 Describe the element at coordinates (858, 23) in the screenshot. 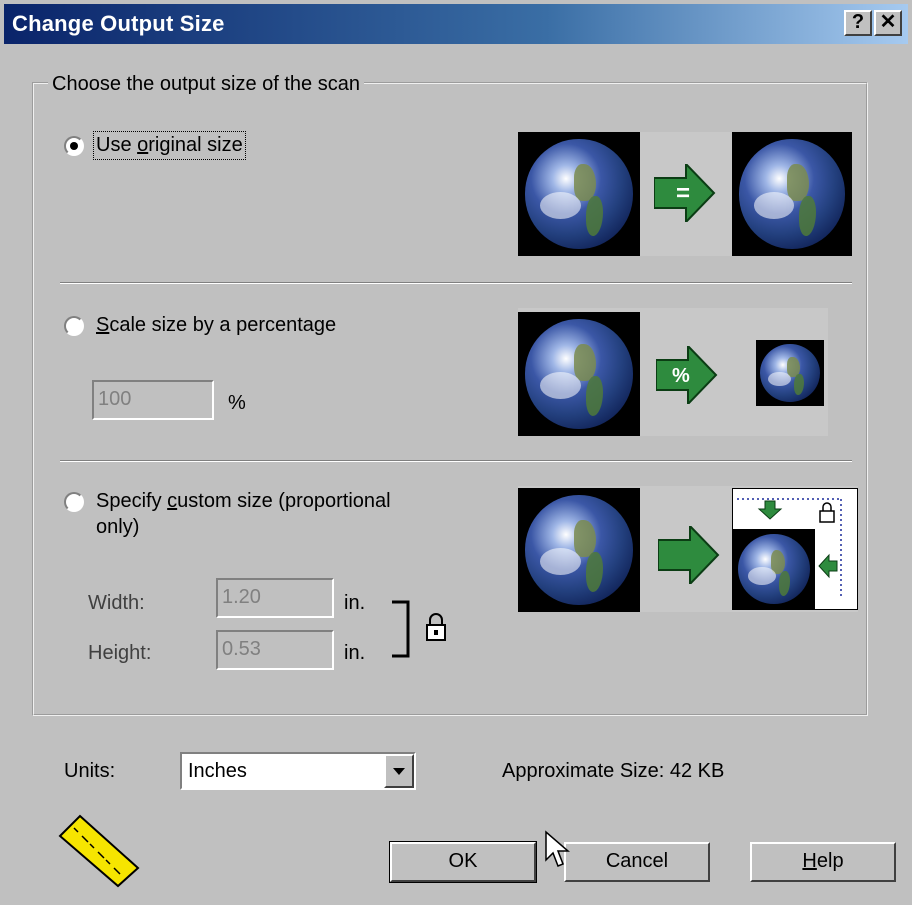

I see `help-icon: ?` at that location.